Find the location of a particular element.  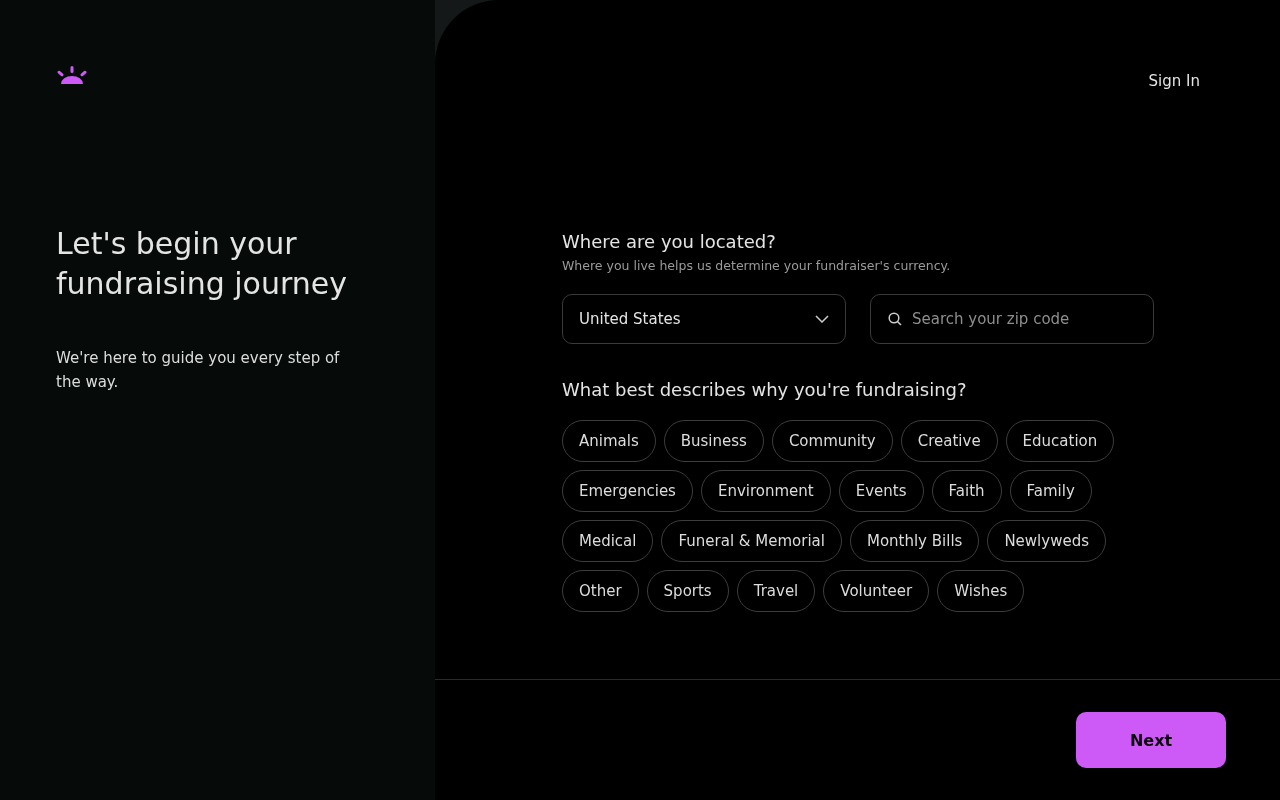

location-question: Where are you located? is located at coordinates (669, 242).